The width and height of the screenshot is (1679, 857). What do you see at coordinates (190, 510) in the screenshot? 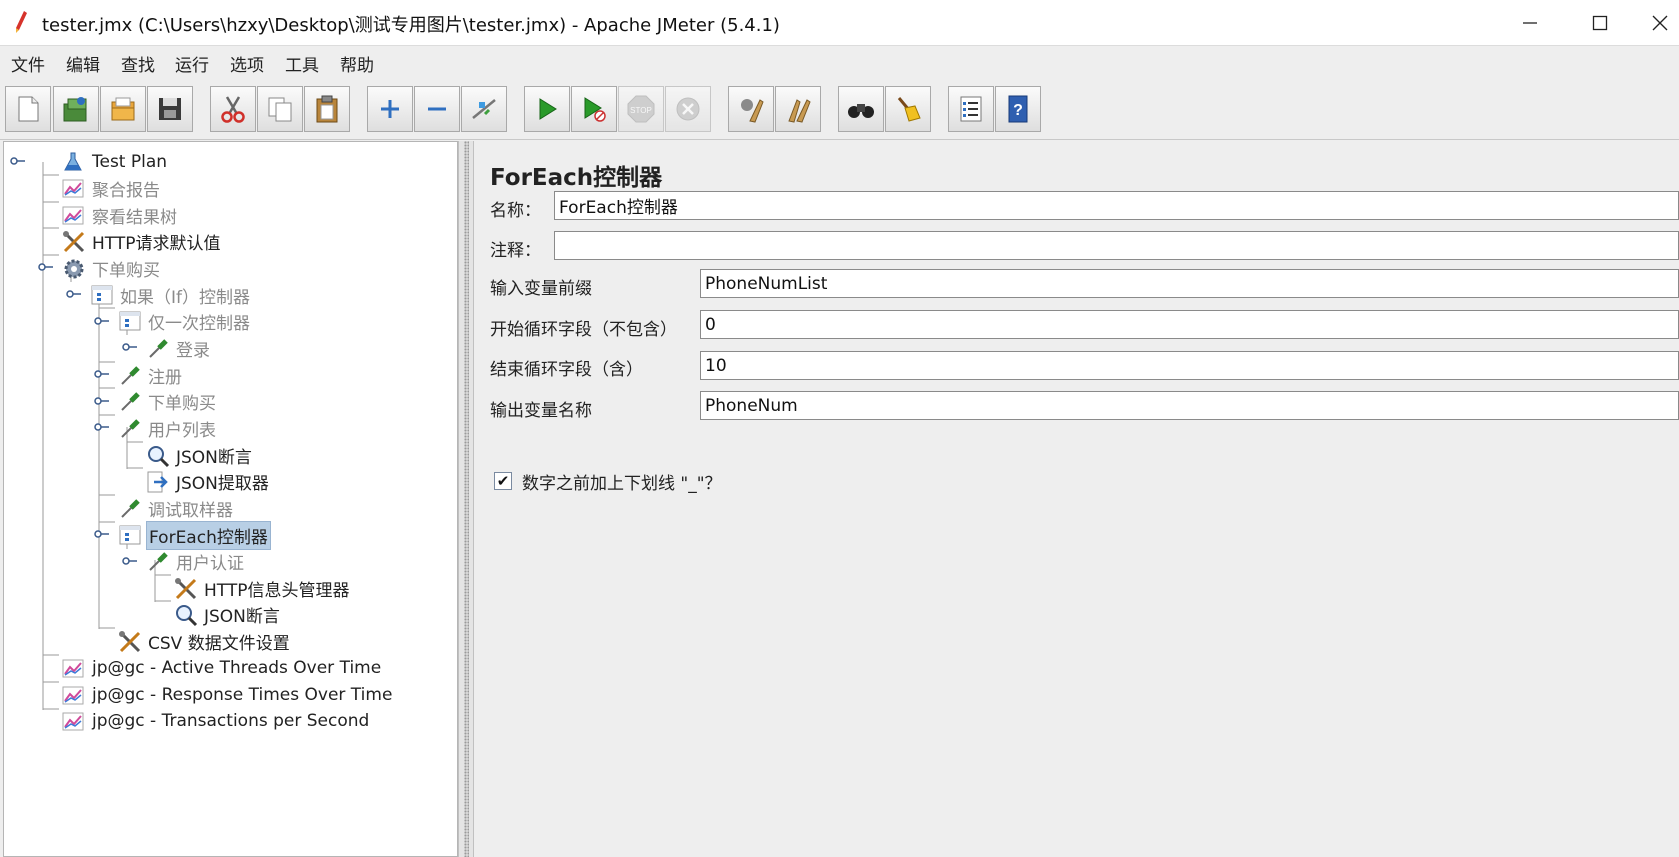
I see `tree-node-label: 调试取样器` at bounding box center [190, 510].